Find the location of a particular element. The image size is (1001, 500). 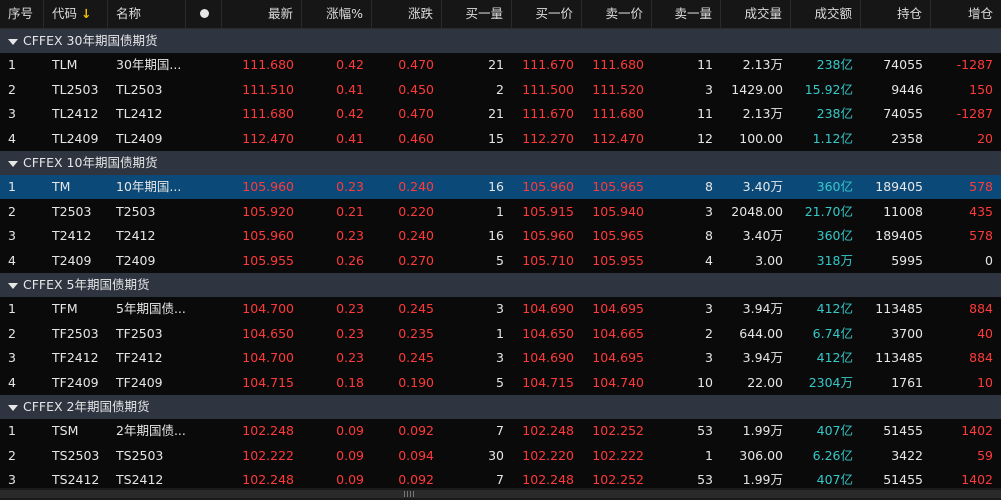

column-header-ask-vol: 卖一量 is located at coordinates (686, 14).